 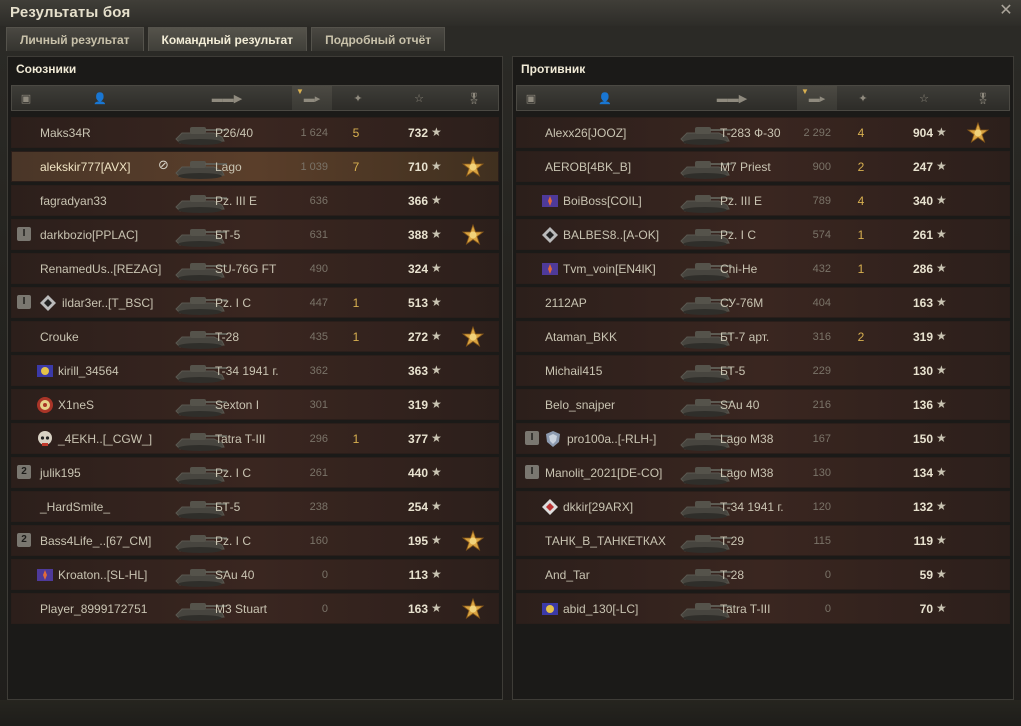 I want to click on player-name: BoiBoss[COIL], so click(x=602, y=201).